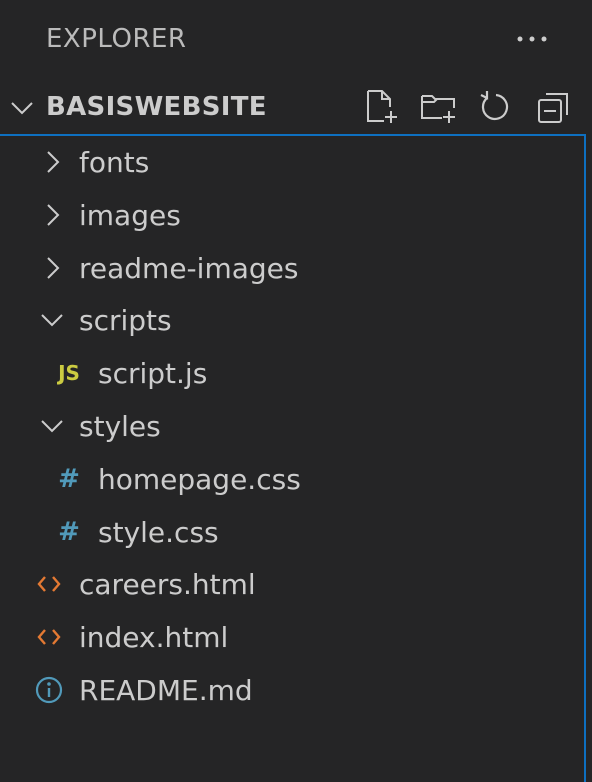 Image resolution: width=592 pixels, height=782 pixels. What do you see at coordinates (130, 215) in the screenshot?
I see `tree-item-label: images` at bounding box center [130, 215].